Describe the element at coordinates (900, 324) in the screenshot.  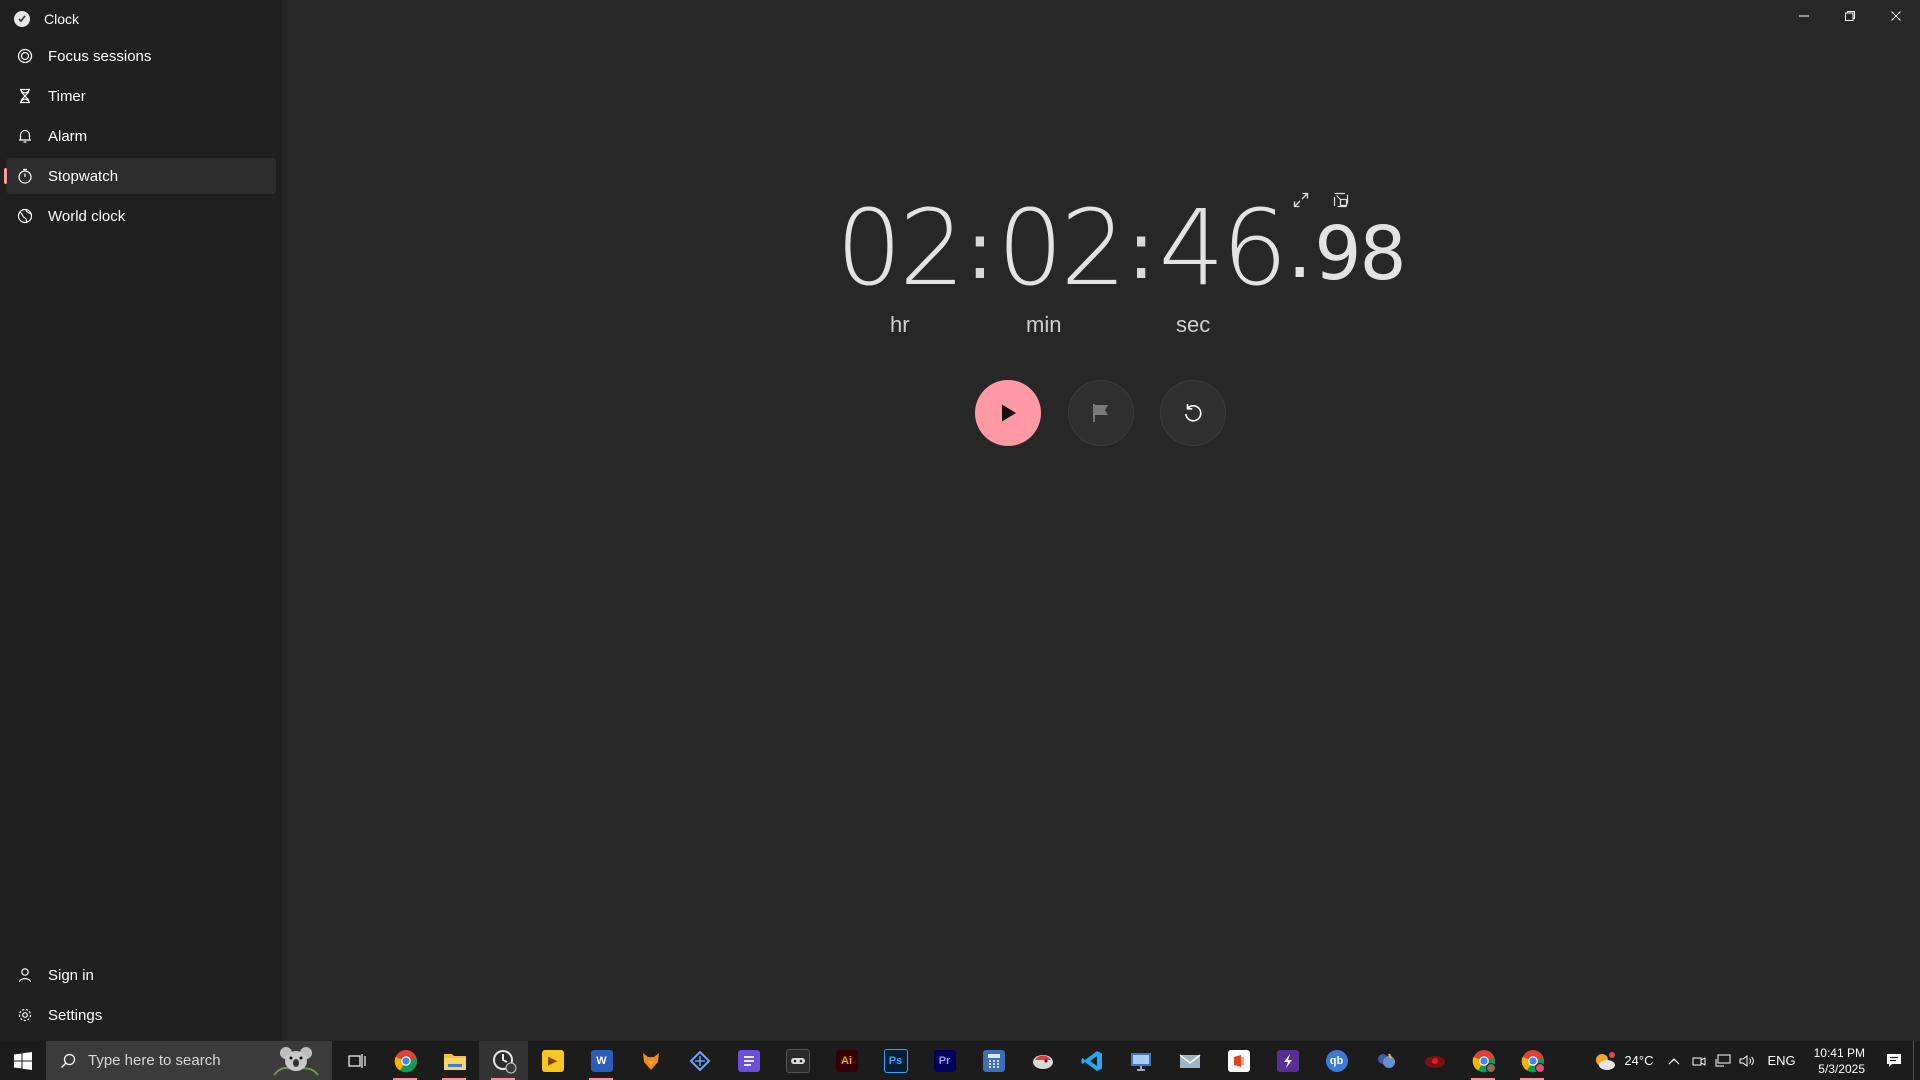
I see `unit-hr-label: hr` at that location.